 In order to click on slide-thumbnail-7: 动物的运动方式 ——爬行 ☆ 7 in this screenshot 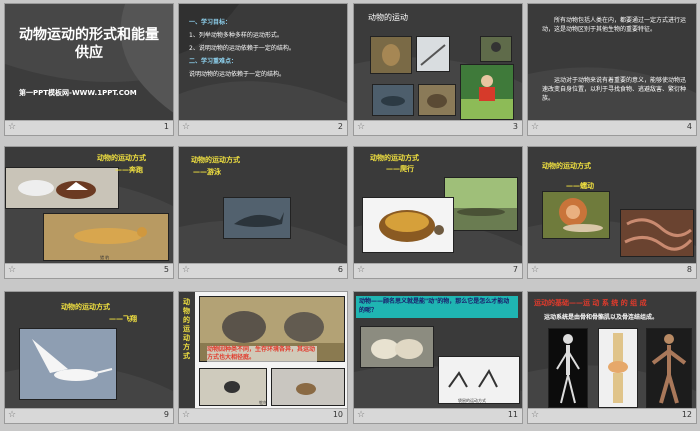, I will do `click(438, 212)`.